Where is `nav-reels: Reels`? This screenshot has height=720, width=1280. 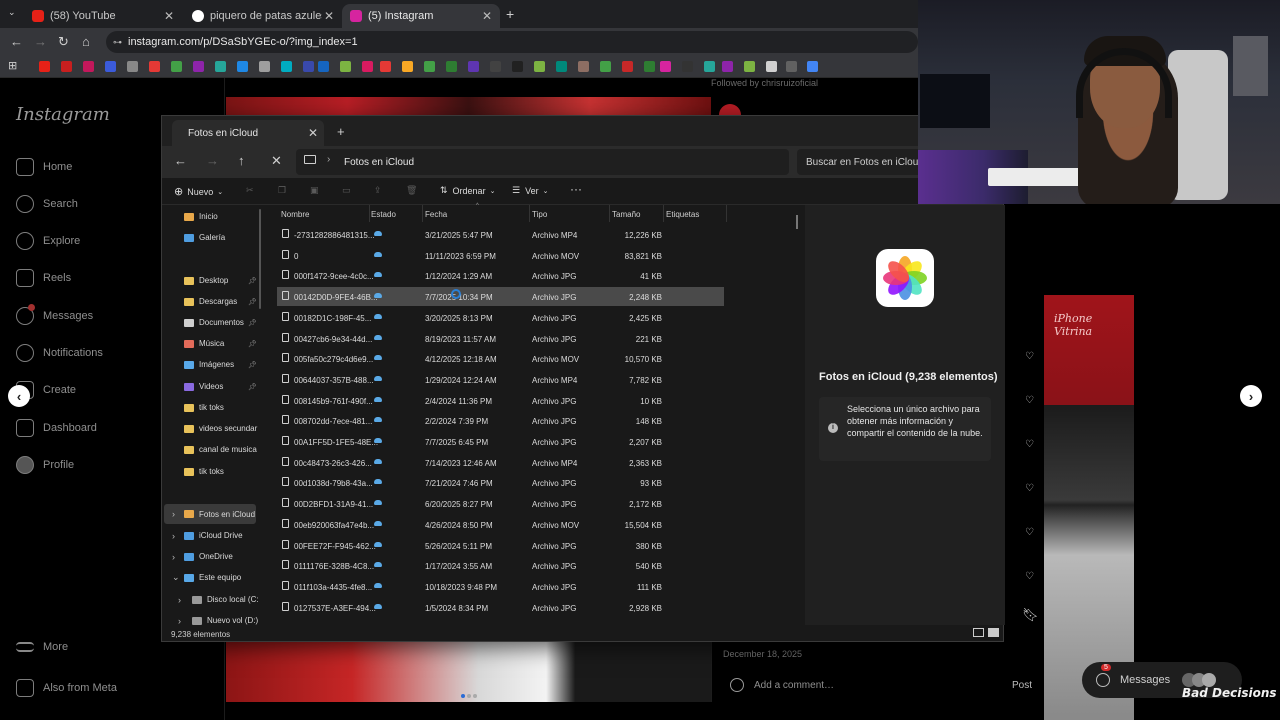 nav-reels: Reels is located at coordinates (43, 278).